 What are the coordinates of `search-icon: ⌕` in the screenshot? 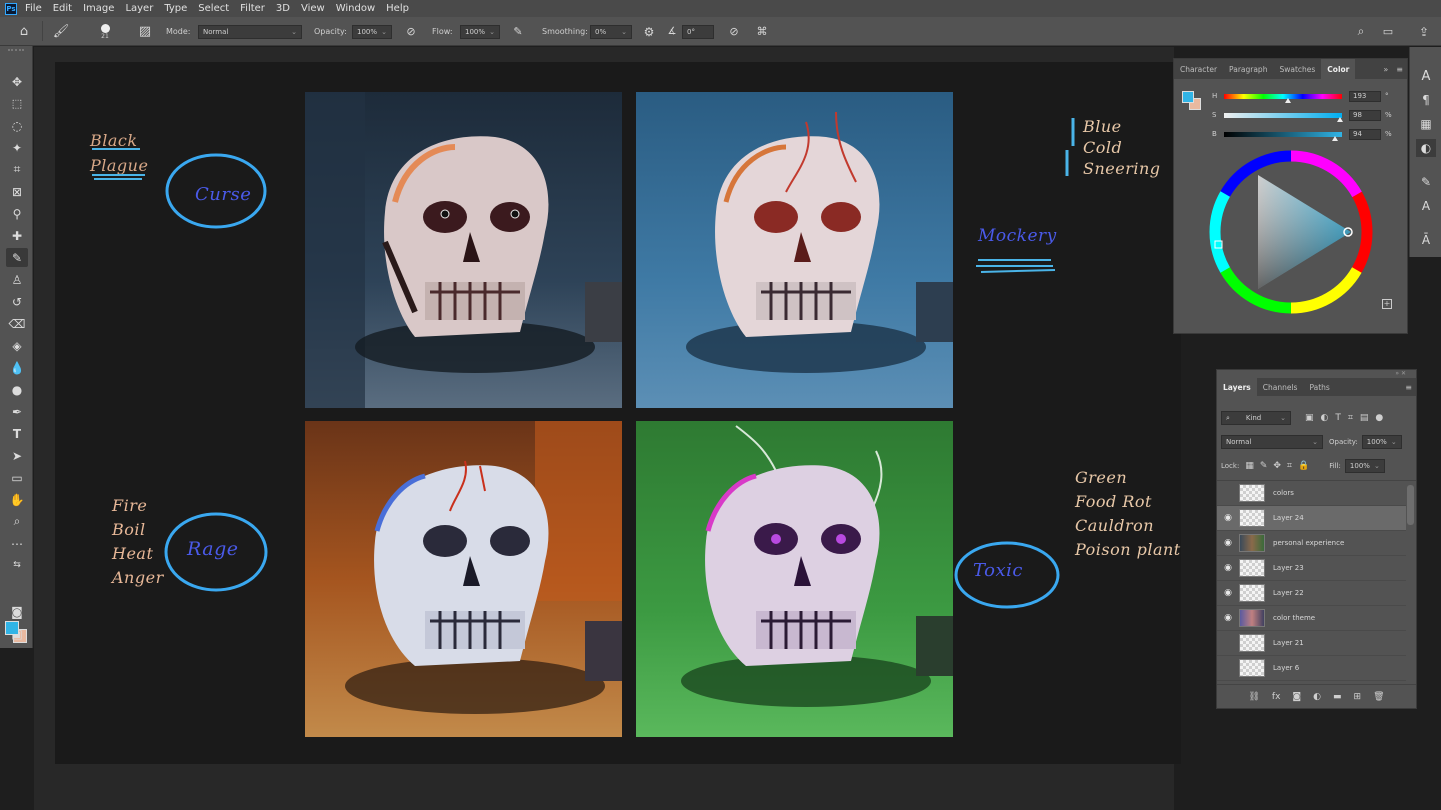 It's located at (1361, 31).